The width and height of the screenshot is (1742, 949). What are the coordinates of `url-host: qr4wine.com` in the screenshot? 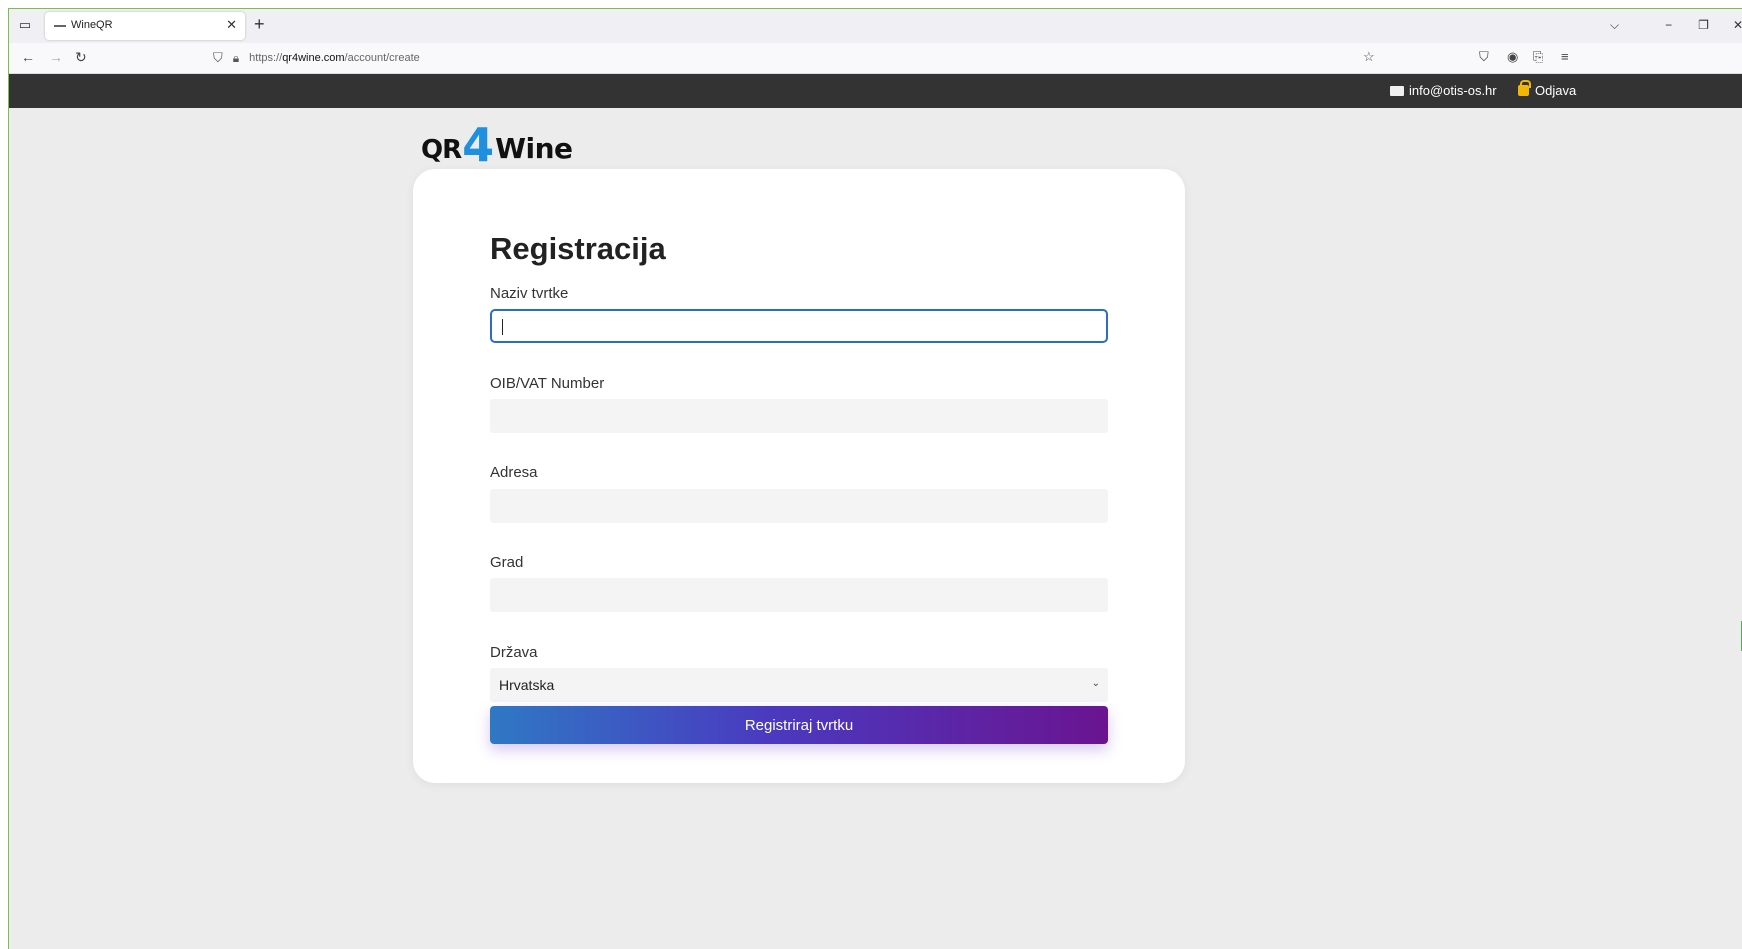 It's located at (313, 58).